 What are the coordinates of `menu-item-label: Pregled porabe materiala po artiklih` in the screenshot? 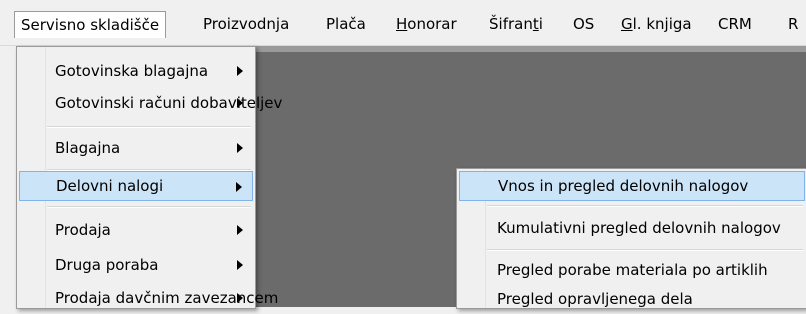 It's located at (632, 270).